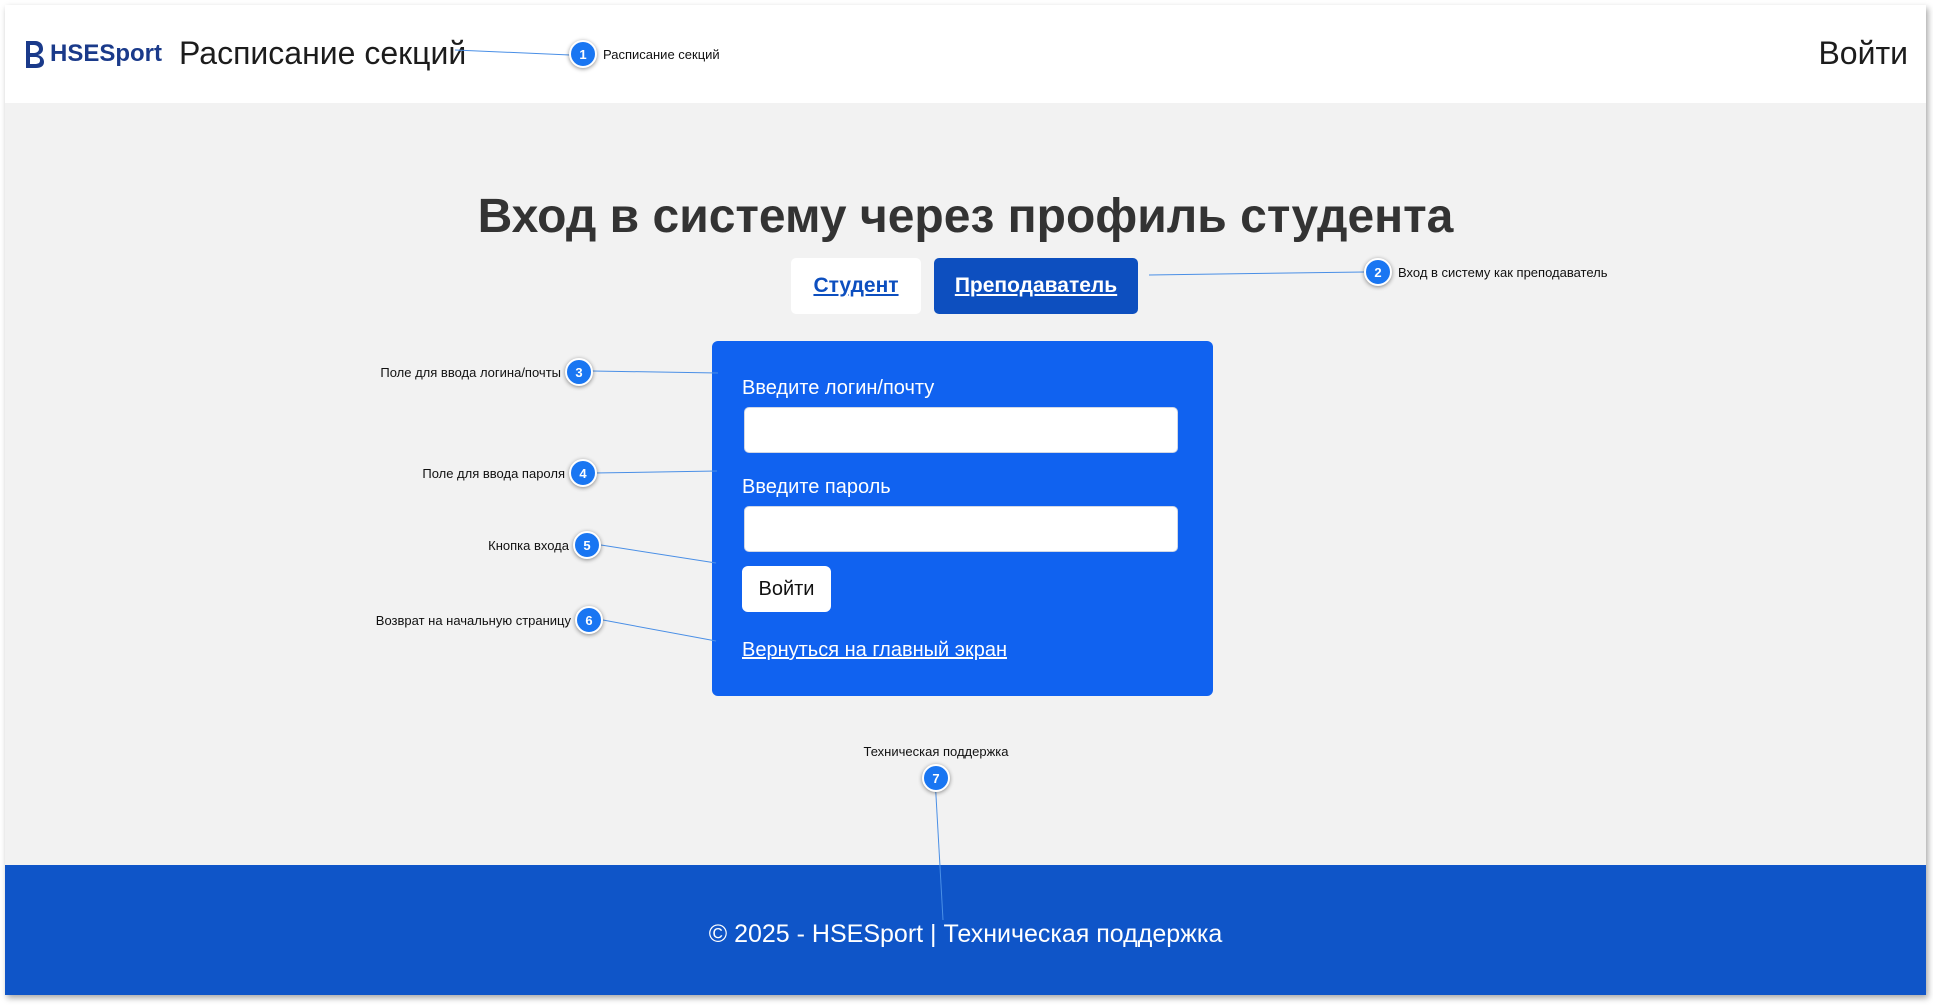 The image size is (1933, 1005). I want to click on annotation-badge-7: 7, so click(936, 778).